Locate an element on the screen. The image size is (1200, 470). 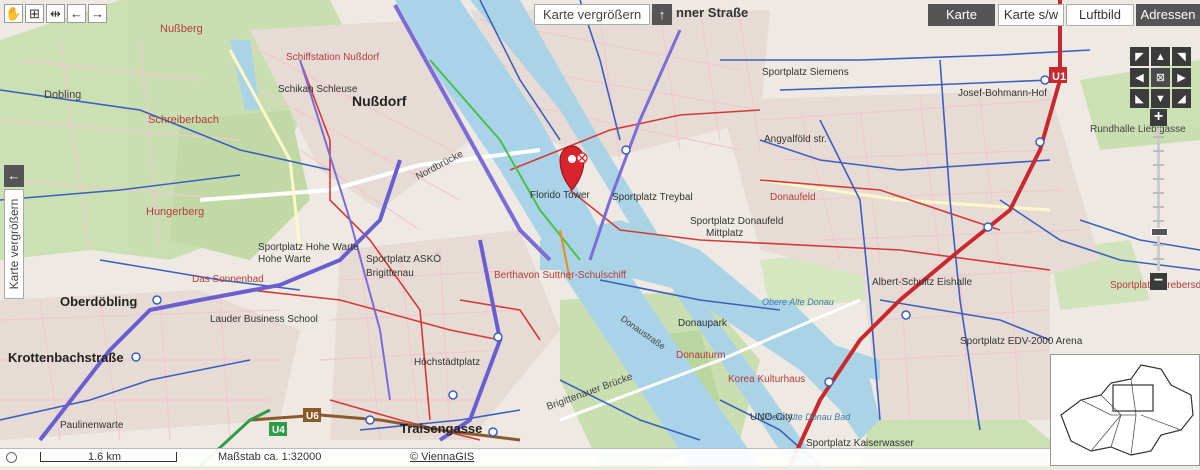
label-krottenbach: Krottenbachstraße is located at coordinates (66, 357).